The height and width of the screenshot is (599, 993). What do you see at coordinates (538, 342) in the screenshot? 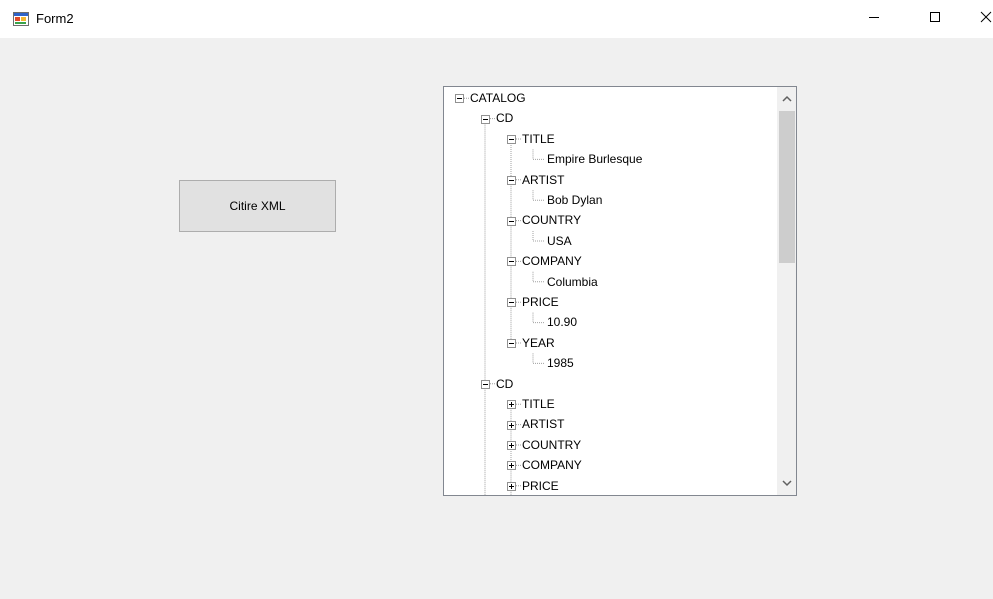
I see `tree-node-label: YEAR` at bounding box center [538, 342].